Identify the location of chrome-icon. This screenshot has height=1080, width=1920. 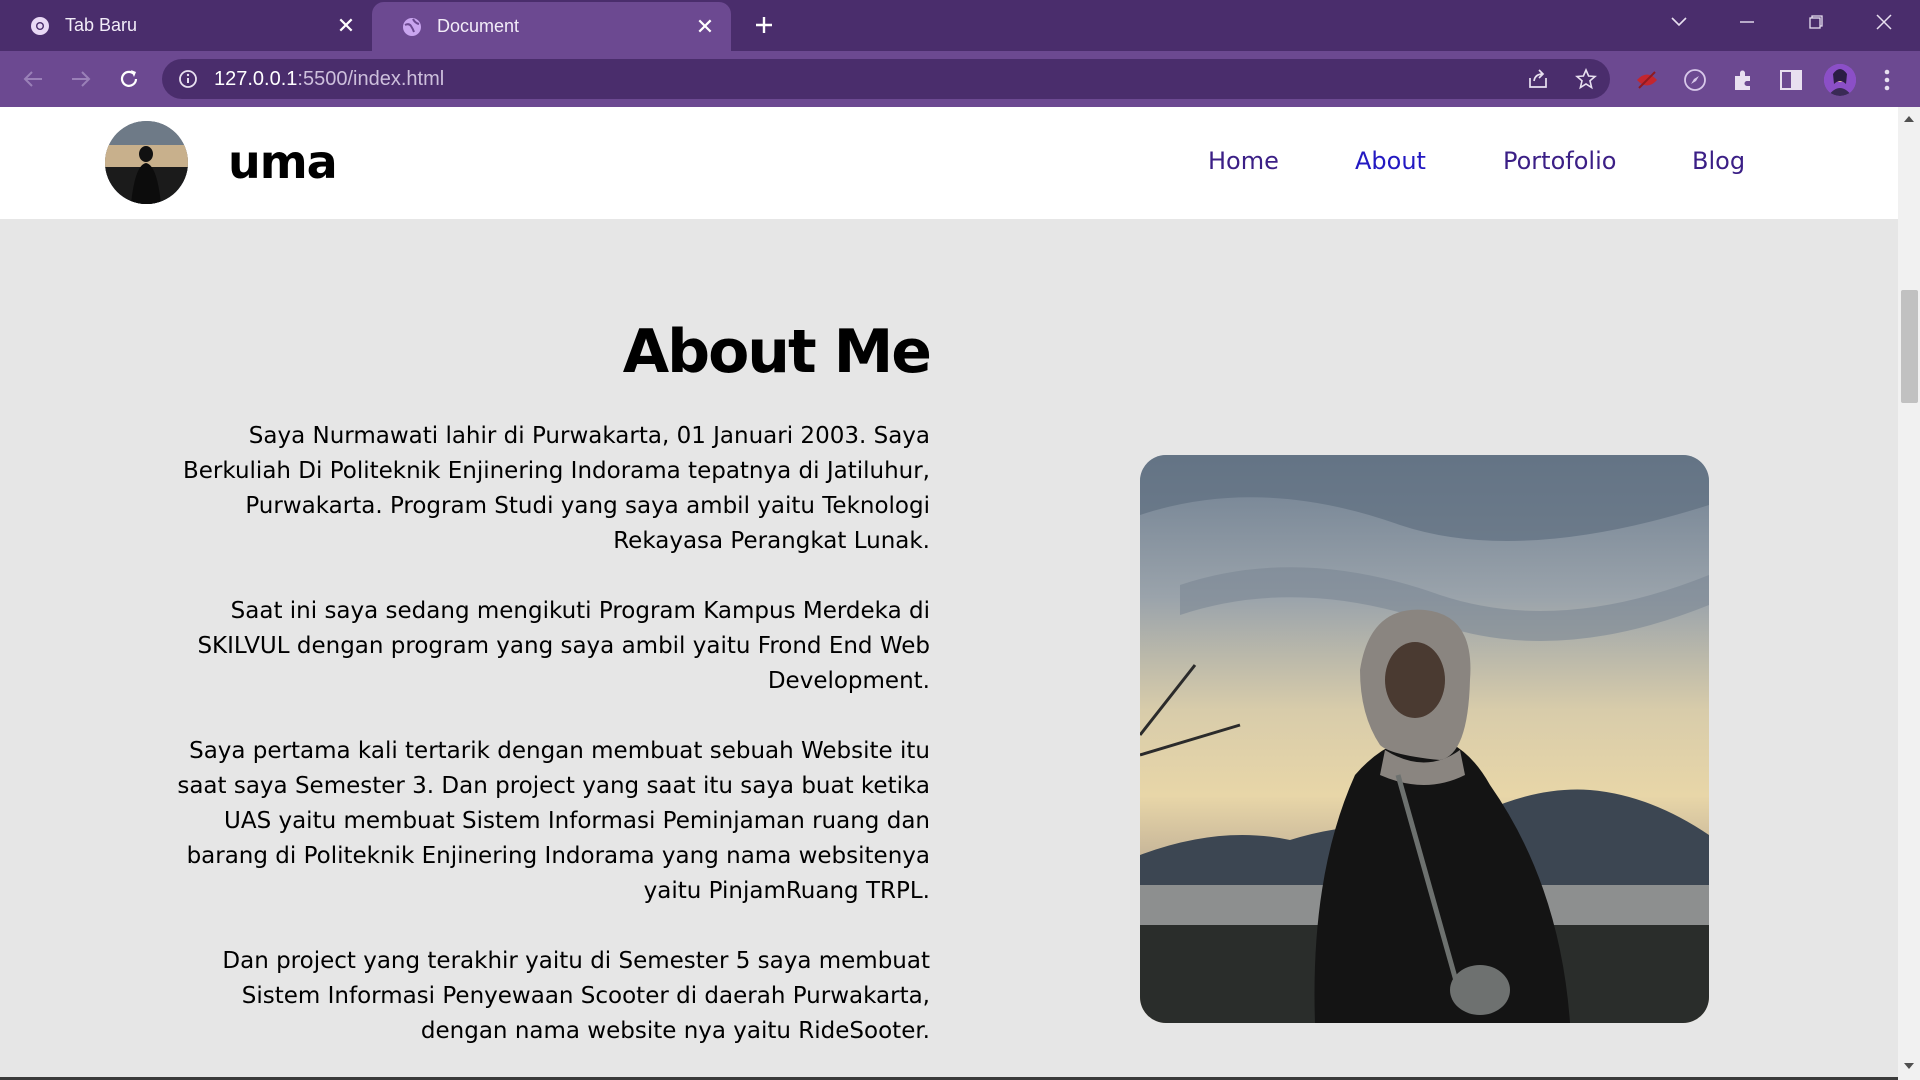
(40, 26).